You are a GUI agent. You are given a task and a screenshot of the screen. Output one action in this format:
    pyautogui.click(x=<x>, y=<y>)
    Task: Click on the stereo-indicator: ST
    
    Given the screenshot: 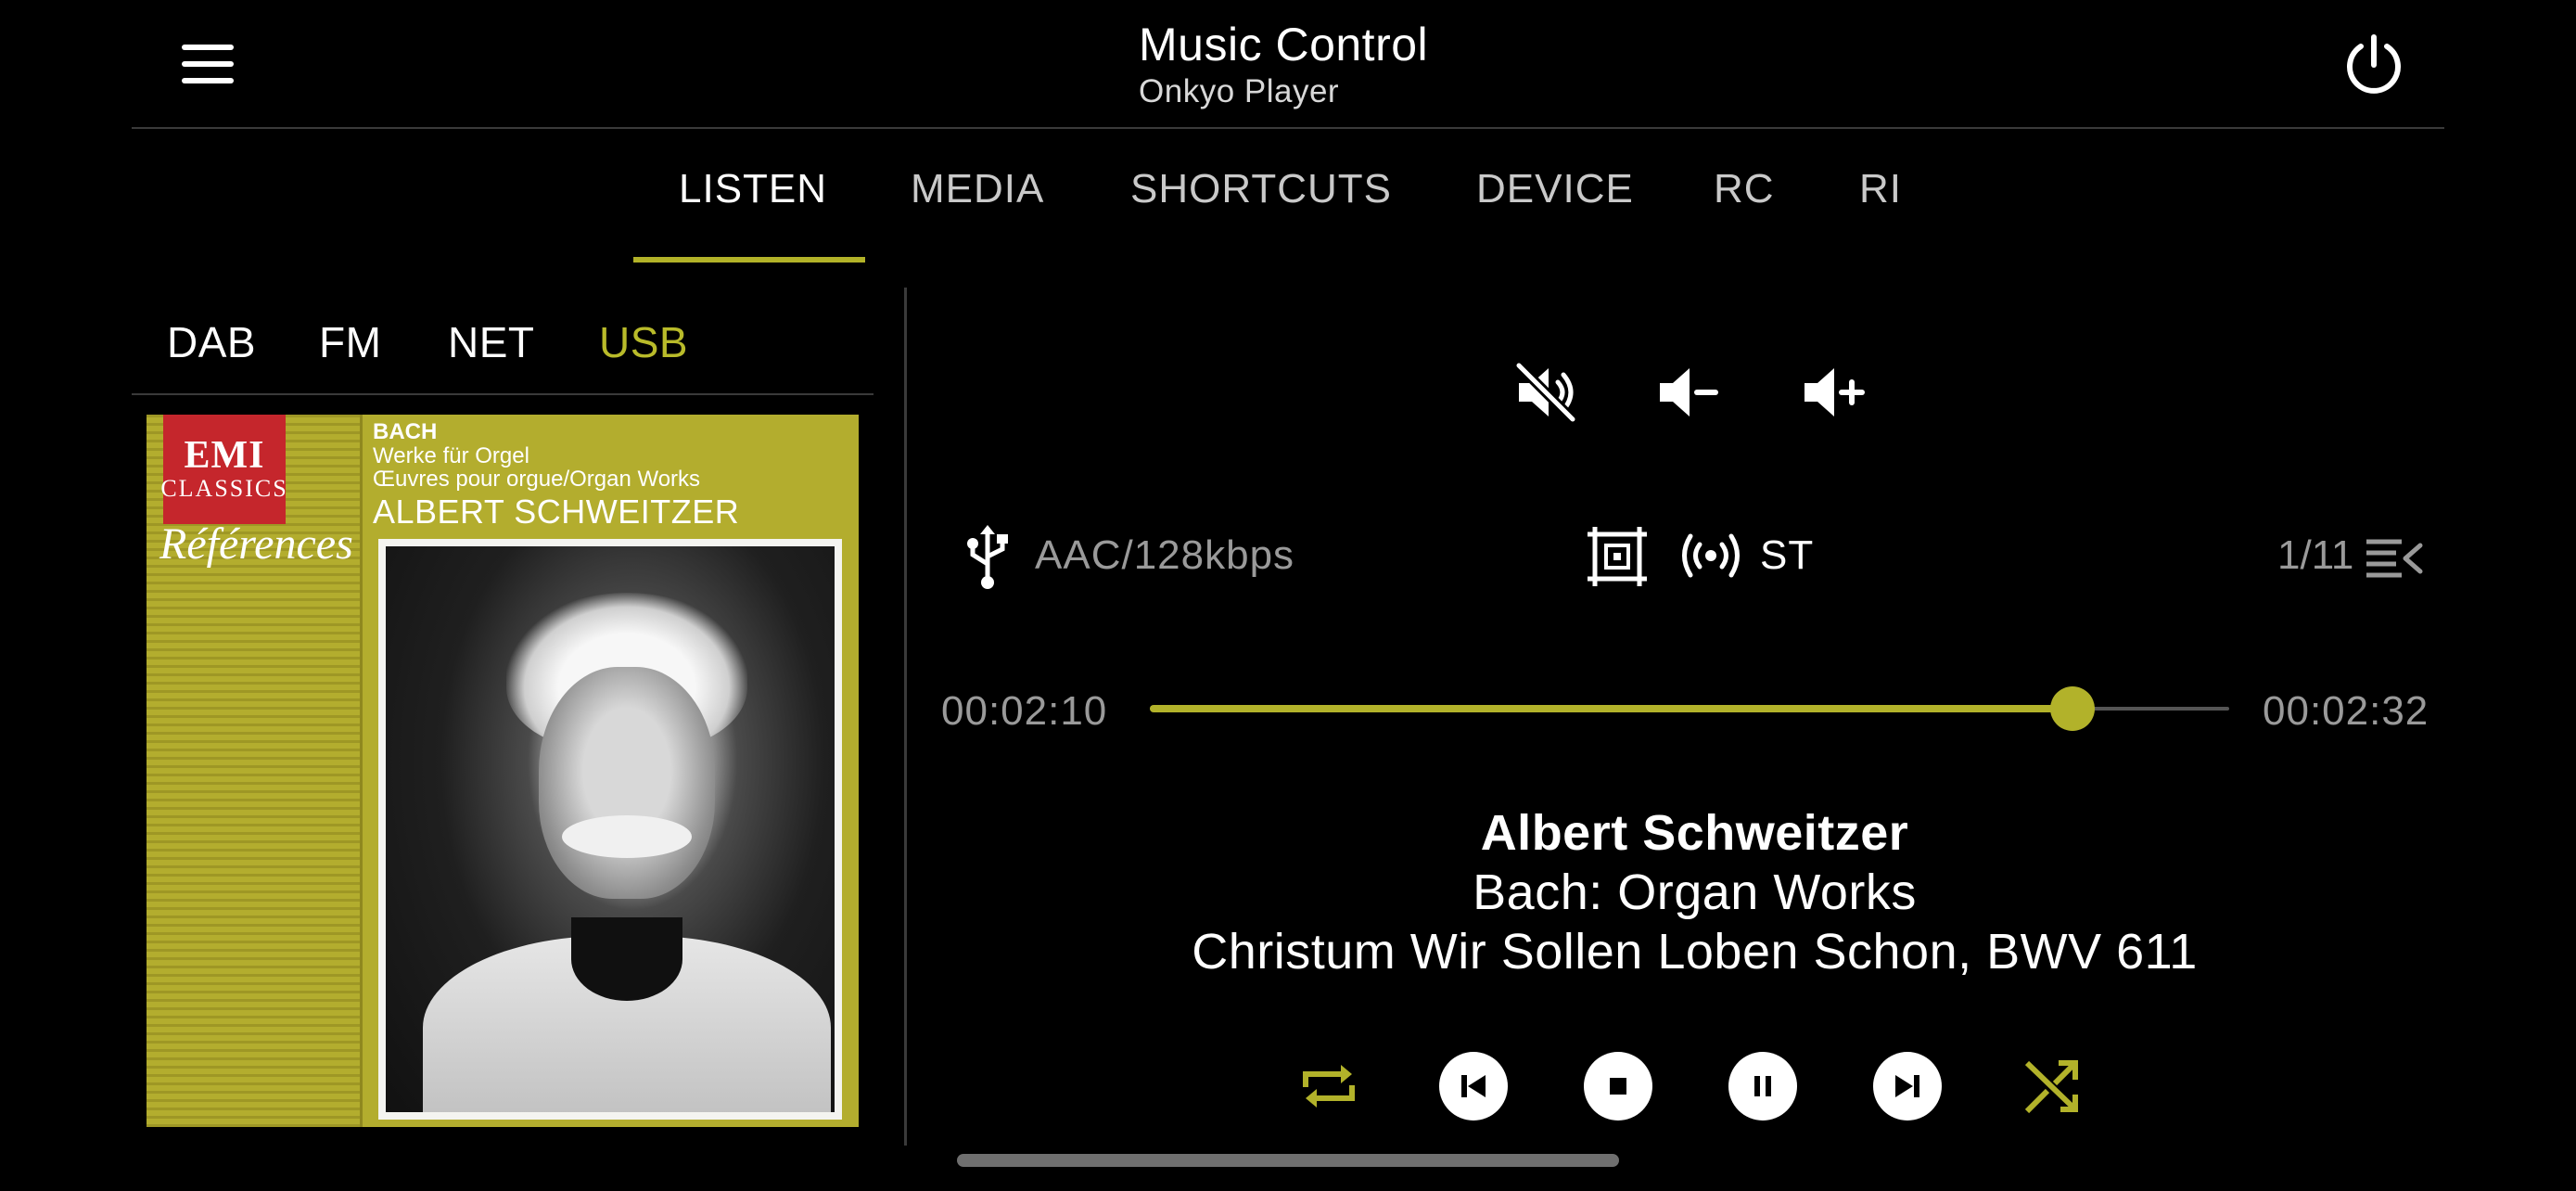 What is the action you would take?
    pyautogui.click(x=1787, y=555)
    